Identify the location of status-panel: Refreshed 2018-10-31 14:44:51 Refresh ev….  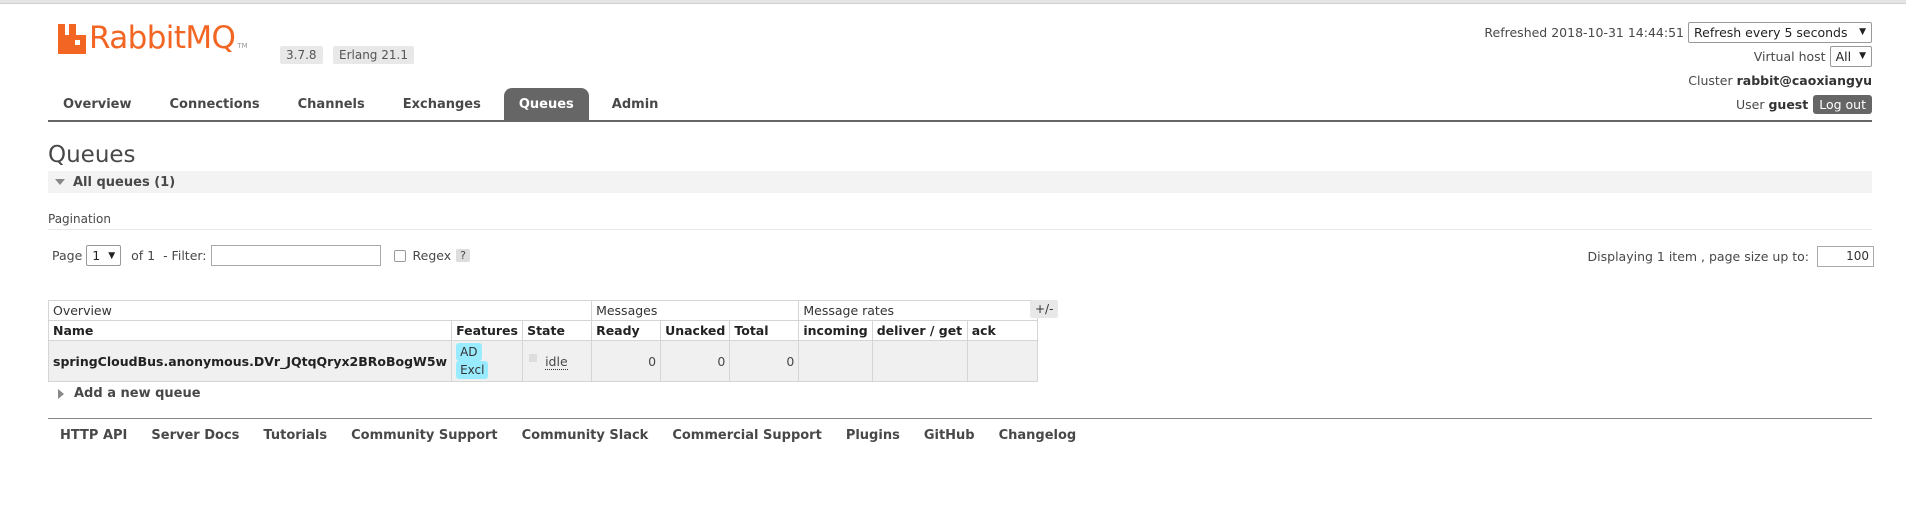
(1678, 68).